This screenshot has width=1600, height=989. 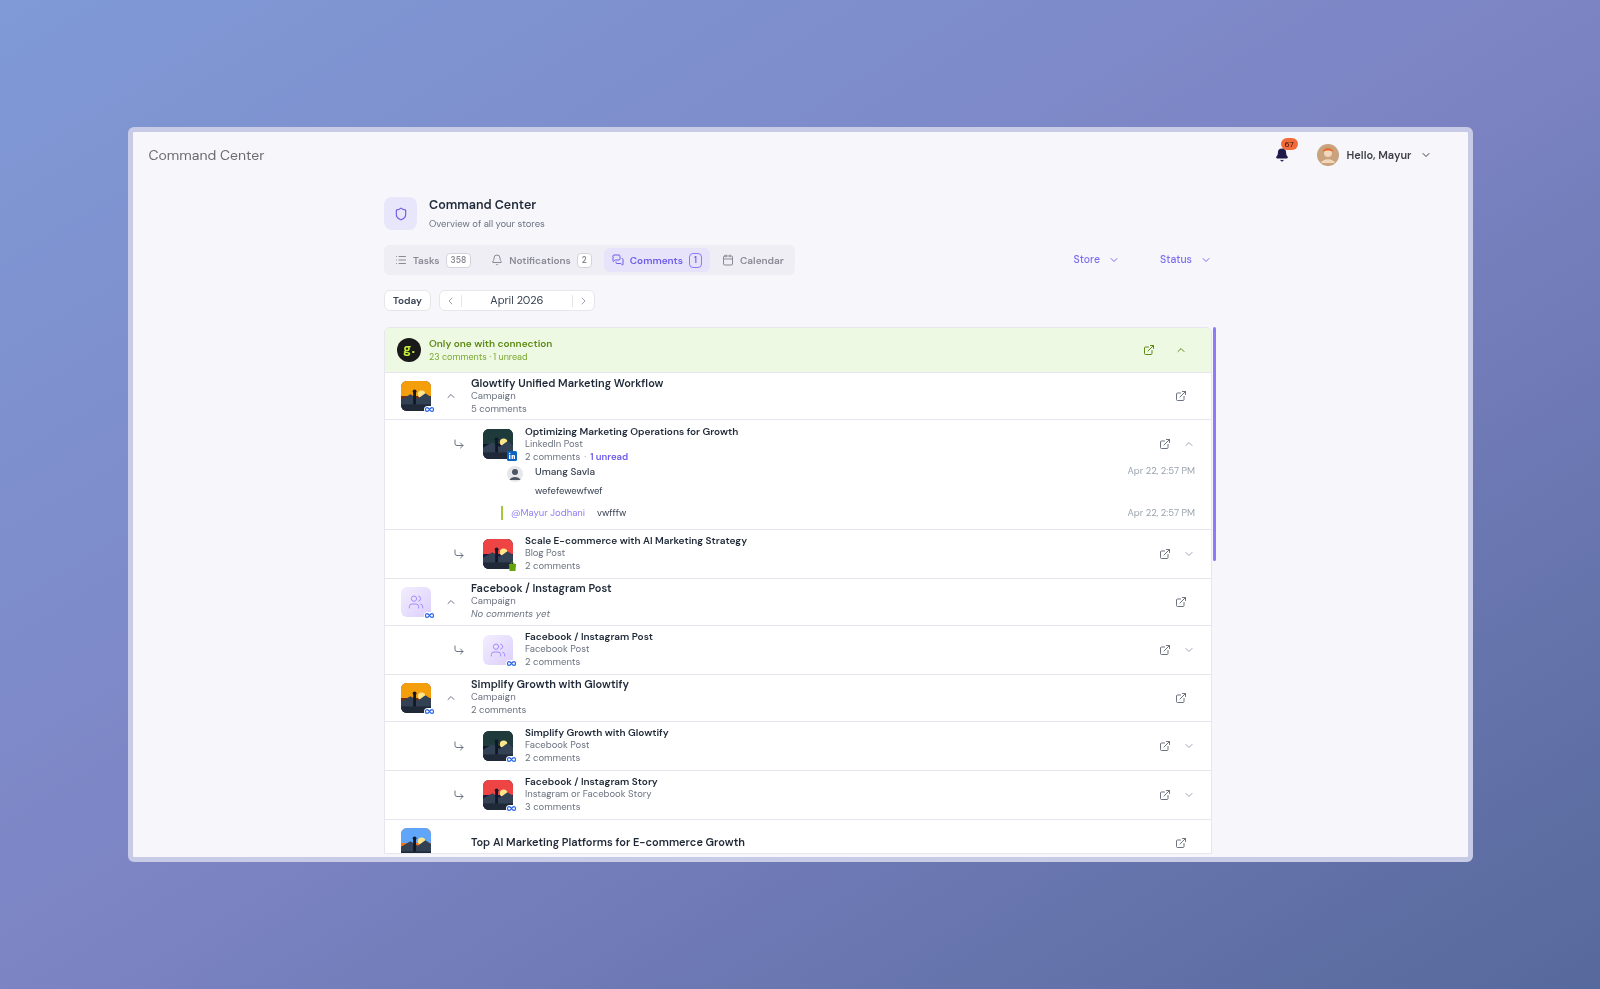 I want to click on post-type: LinkedIn Post, so click(x=554, y=444).